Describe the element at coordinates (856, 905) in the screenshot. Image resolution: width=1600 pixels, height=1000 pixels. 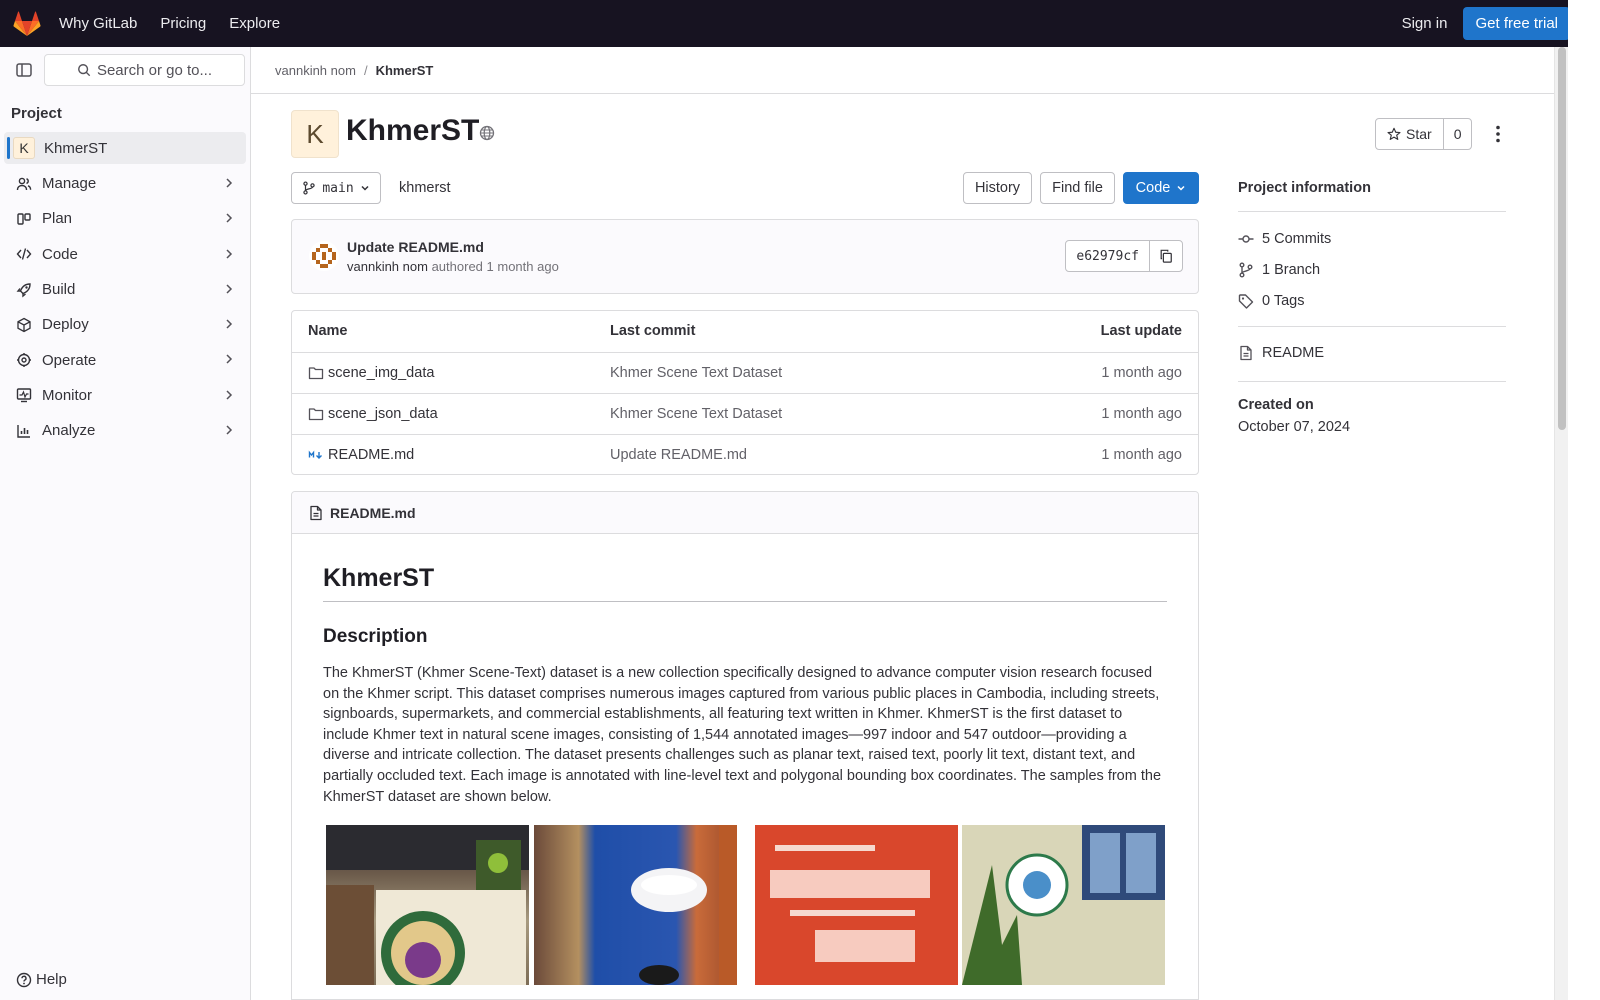
I see `sample-image-sign` at that location.